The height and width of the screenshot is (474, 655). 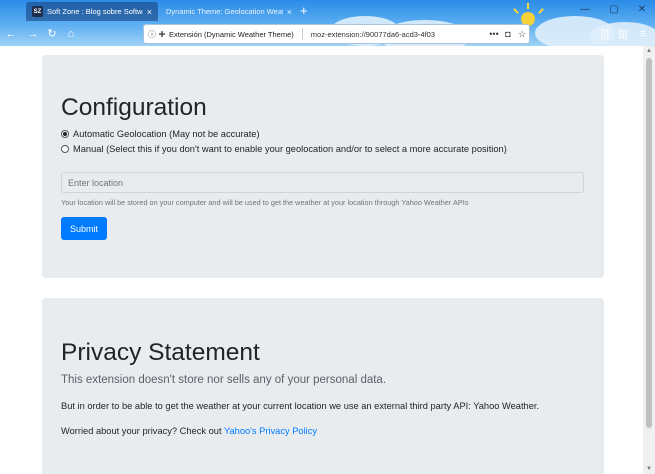 What do you see at coordinates (270, 431) in the screenshot?
I see `yahoo-privacy-policy-link: Yahoo's Privacy Policy` at bounding box center [270, 431].